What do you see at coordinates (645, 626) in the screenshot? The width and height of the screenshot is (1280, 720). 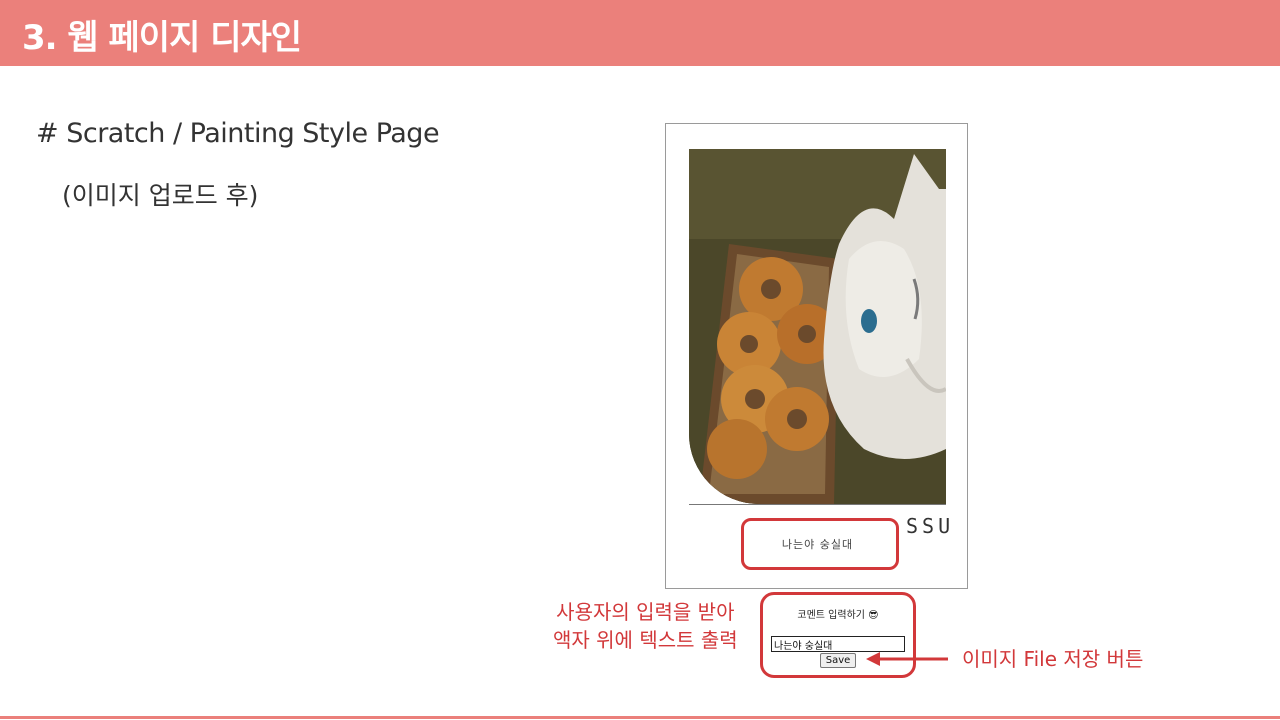 I see `annotation-user-input: 사용자의 입력을 받아 액자 위에 텍스트 출력` at bounding box center [645, 626].